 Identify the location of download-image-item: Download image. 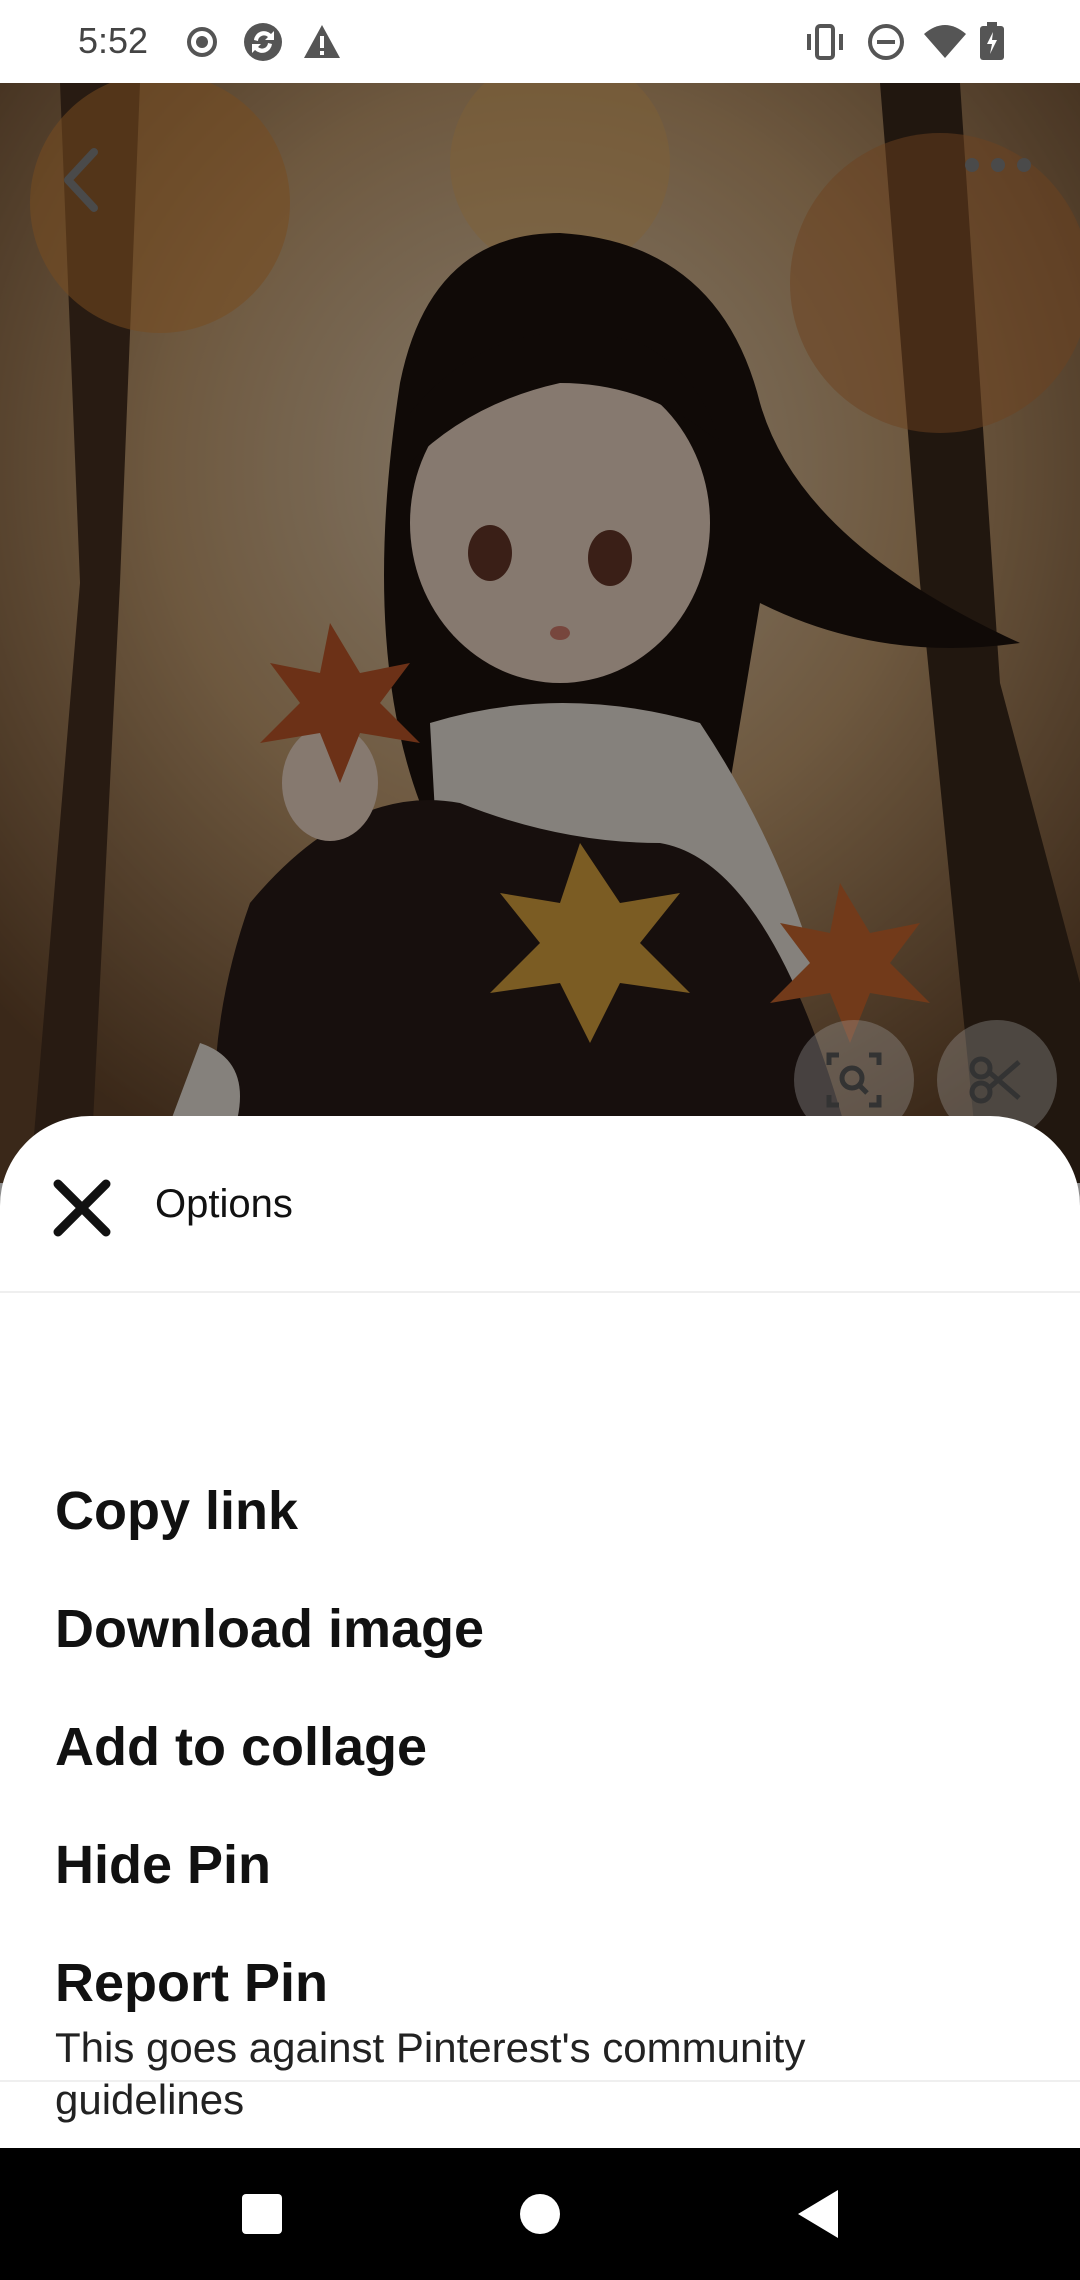
(269, 1629).